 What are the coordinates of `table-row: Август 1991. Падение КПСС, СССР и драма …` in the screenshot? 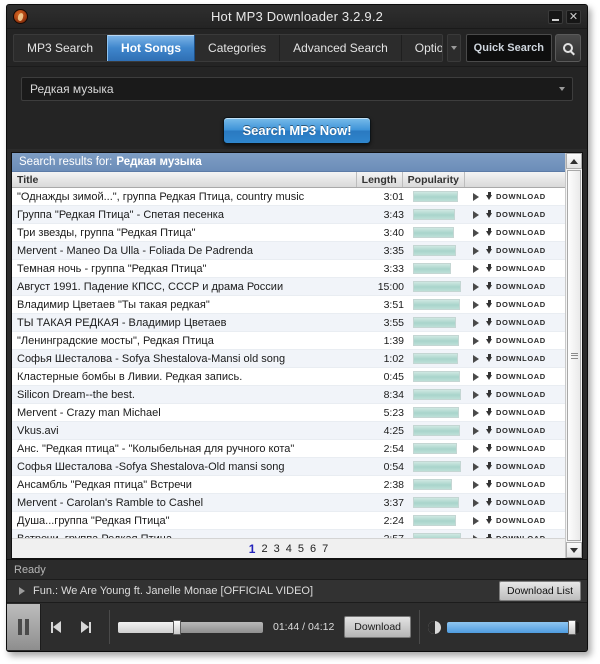 It's located at (288, 287).